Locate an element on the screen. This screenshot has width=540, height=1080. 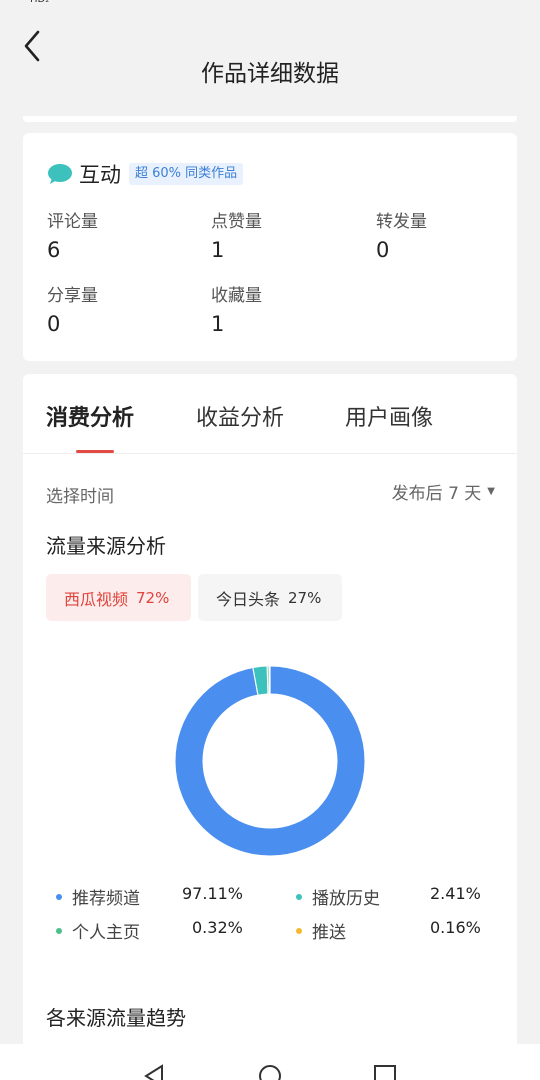
tab-user-profile: 用户画像 is located at coordinates (389, 416).